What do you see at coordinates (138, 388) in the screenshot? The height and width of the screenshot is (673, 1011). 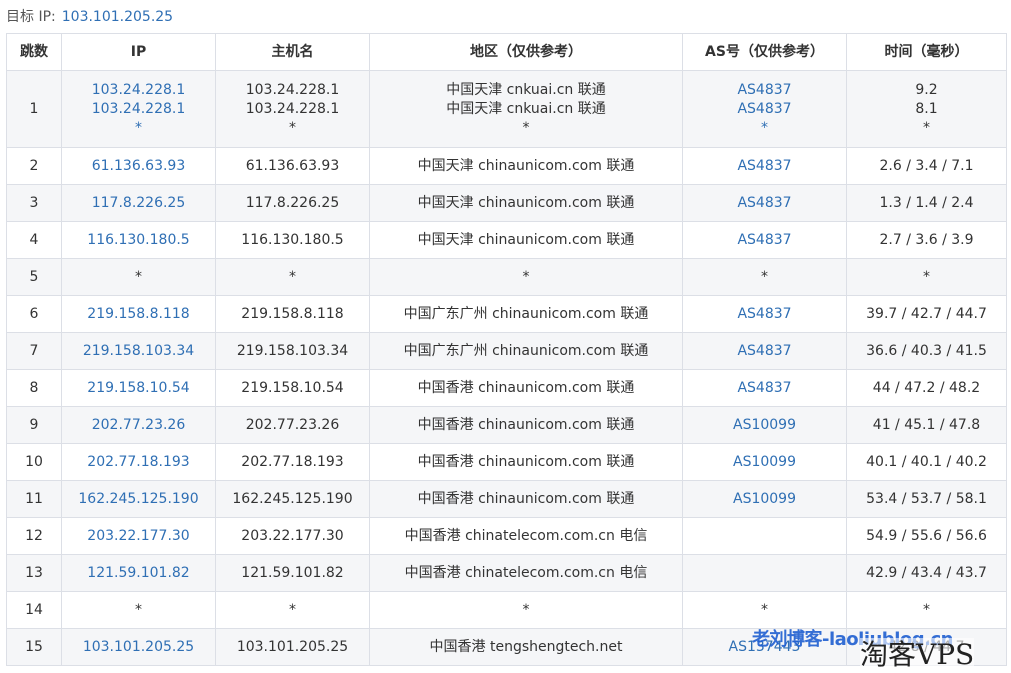 I see `ip-link: 219.158.10.54` at bounding box center [138, 388].